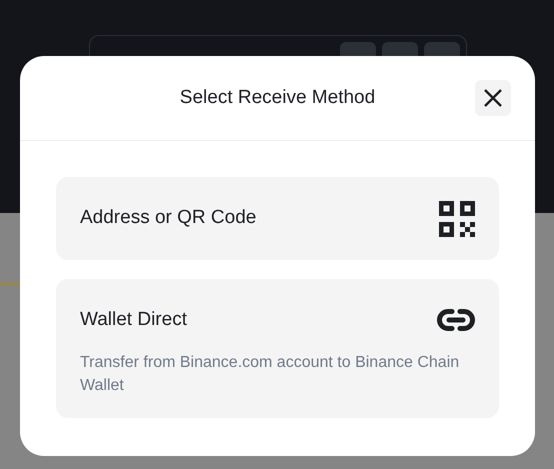  I want to click on option-description: Transfer from Binance.com account to Binance Chain Wallet, so click(270, 374).